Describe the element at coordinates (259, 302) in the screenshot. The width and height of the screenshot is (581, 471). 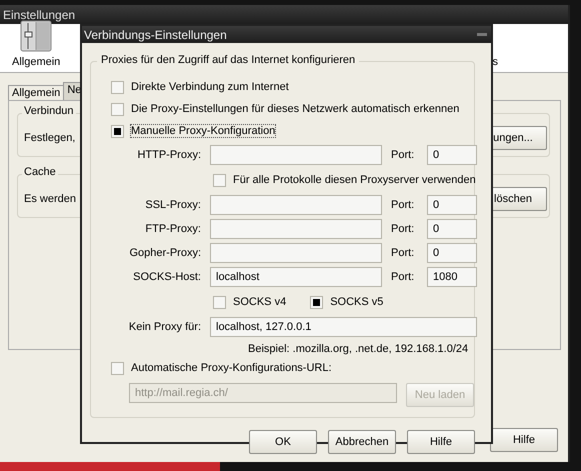
I see `option-label: SOCKS v4` at that location.